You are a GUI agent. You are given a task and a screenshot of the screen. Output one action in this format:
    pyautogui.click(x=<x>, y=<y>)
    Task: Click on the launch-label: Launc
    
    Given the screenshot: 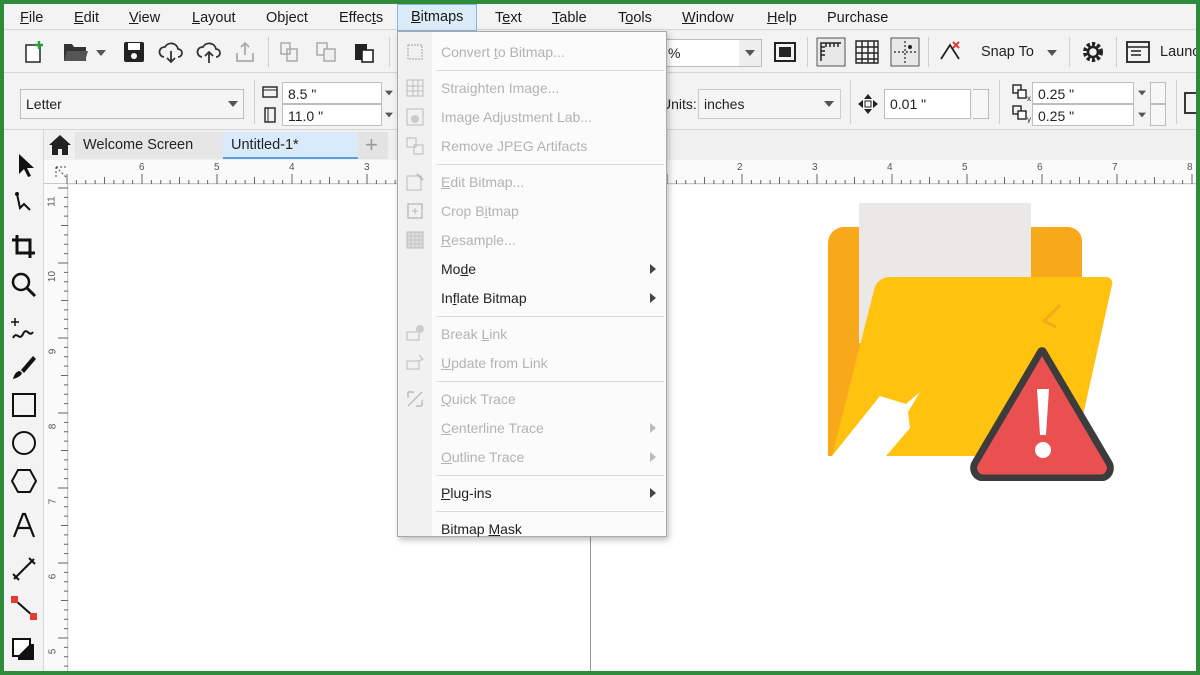 What is the action you would take?
    pyautogui.click(x=1178, y=52)
    